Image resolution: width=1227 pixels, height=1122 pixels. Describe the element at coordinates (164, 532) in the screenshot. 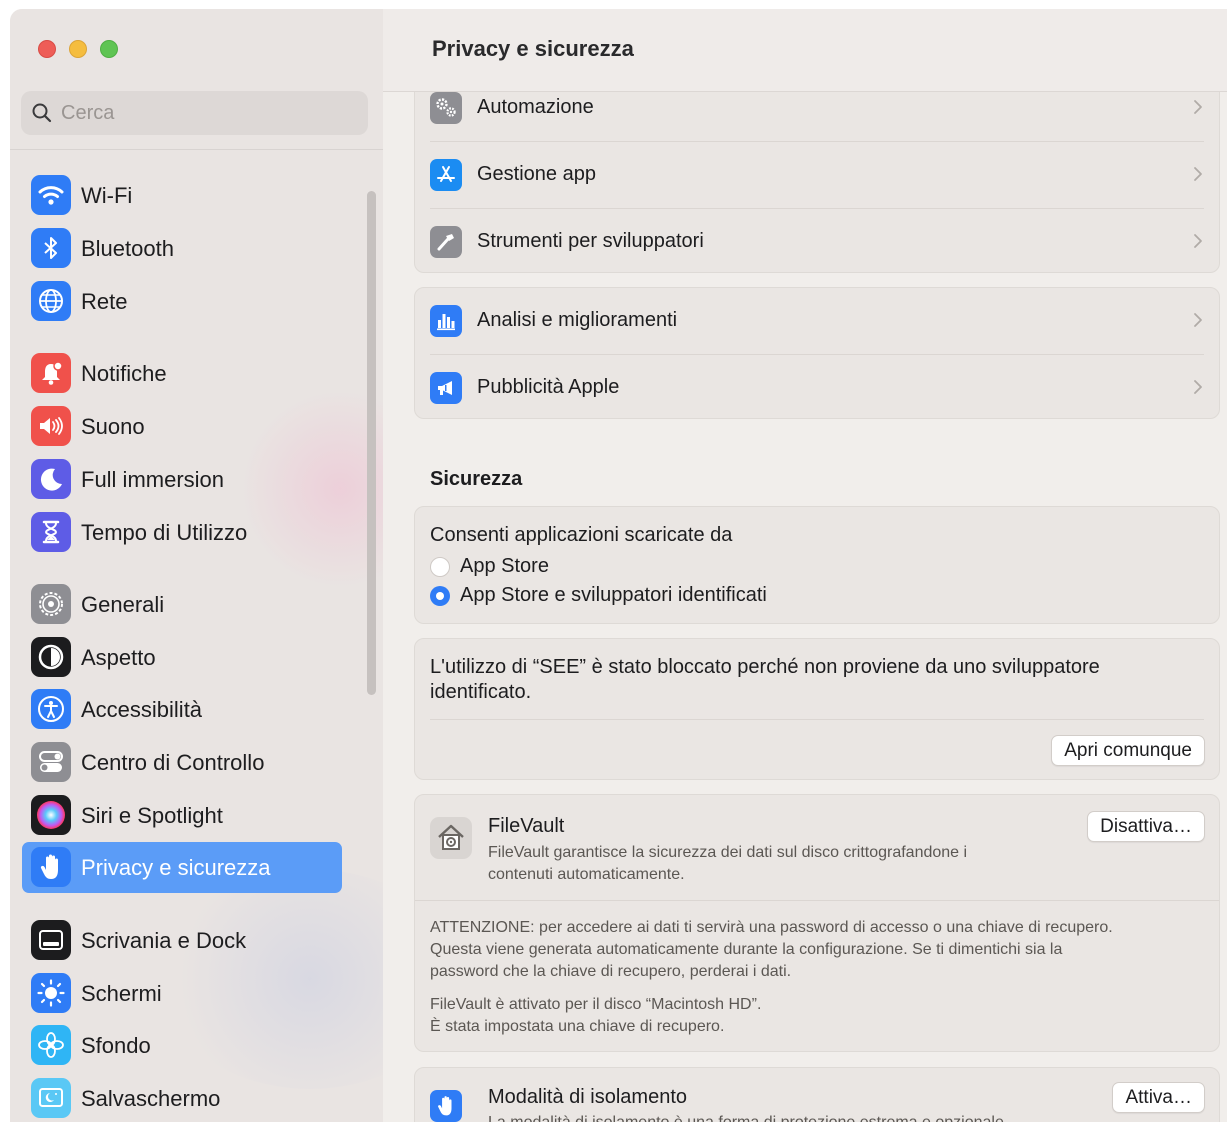

I see `sidebar-item-label: Tempo di Utilizzo` at that location.